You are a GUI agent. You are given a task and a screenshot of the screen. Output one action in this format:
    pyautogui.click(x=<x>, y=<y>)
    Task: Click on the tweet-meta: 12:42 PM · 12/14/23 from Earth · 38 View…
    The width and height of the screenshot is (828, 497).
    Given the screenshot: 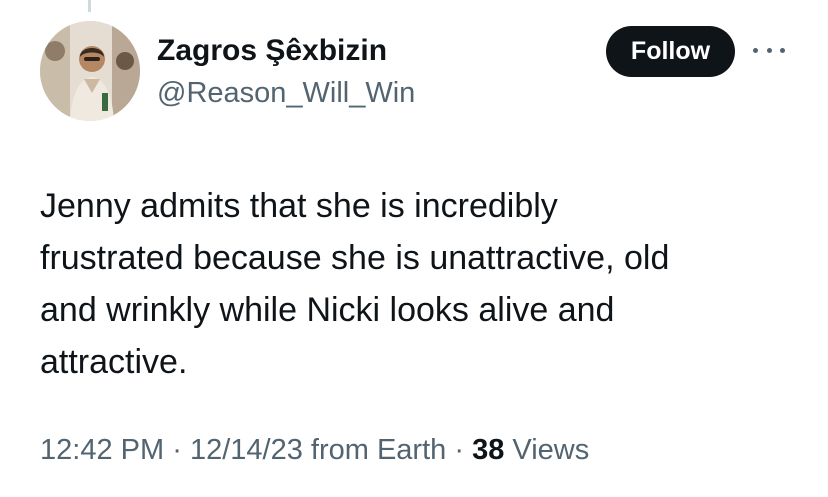 What is the action you would take?
    pyautogui.click(x=314, y=450)
    